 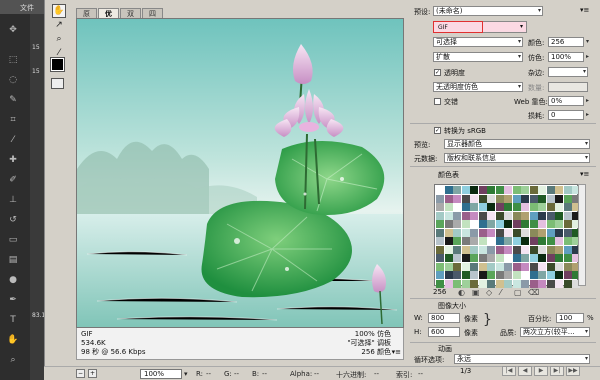 I want to click on healing-tool-icon: ✚, so click(x=13, y=160).